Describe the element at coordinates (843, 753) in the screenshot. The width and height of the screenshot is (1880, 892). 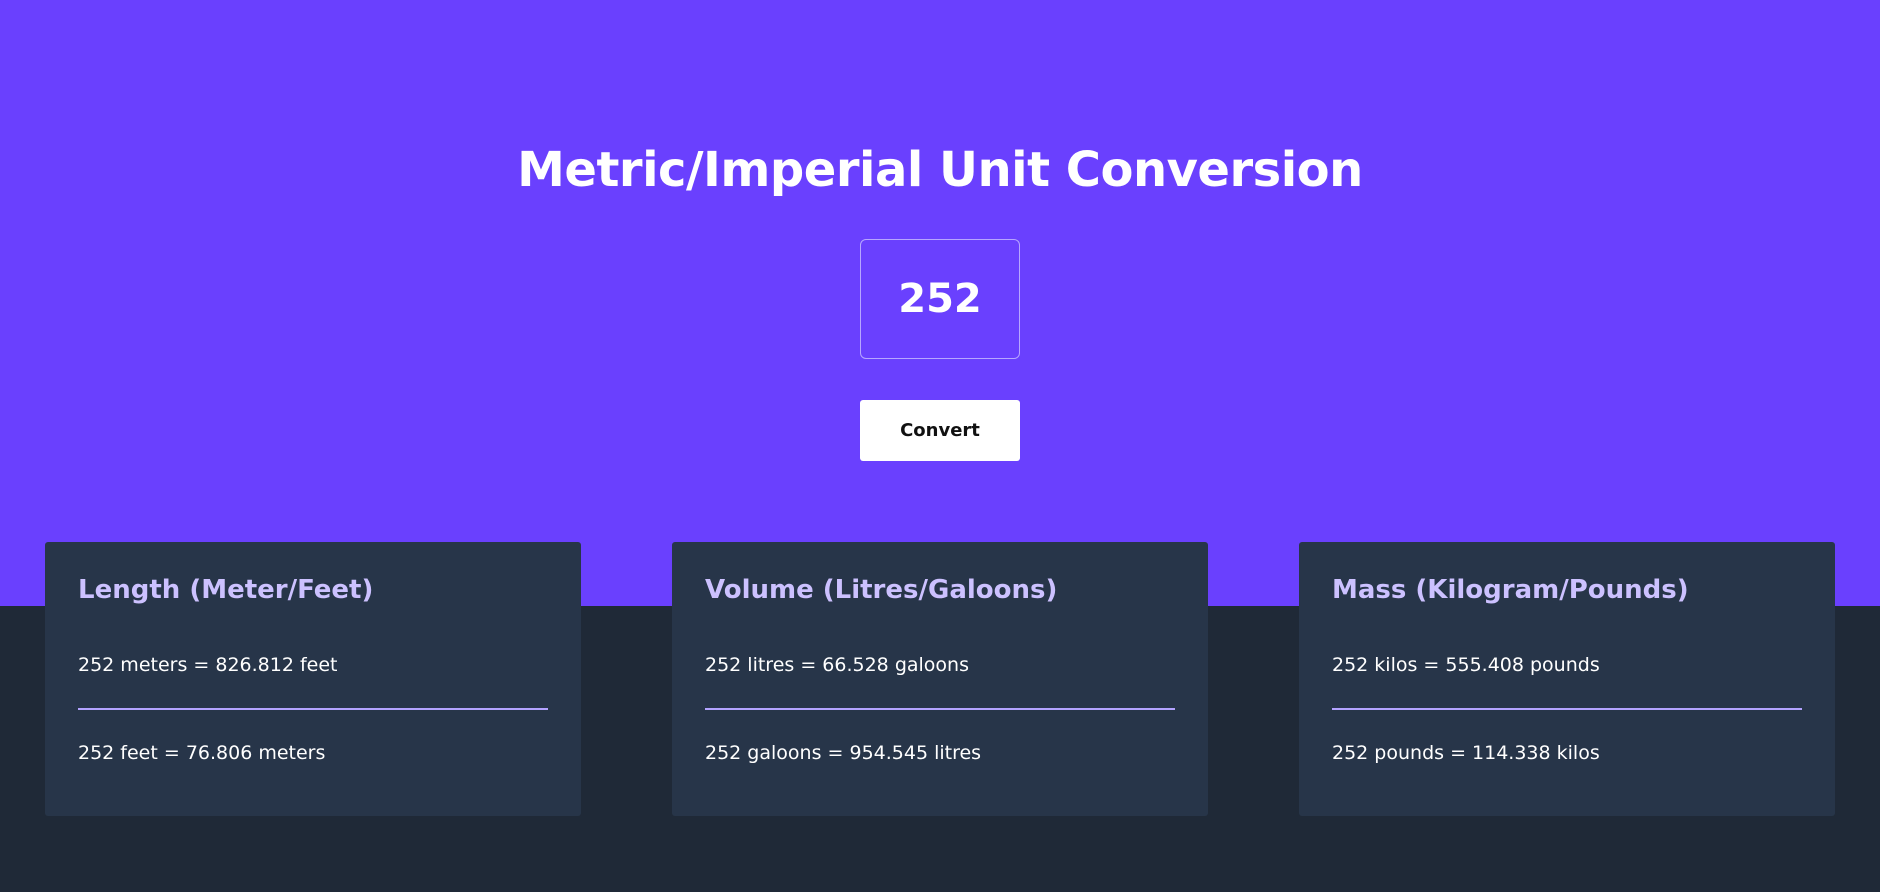
I see `volume-result-galoons-to-litres: 252 galoons = 954.545 litres` at that location.